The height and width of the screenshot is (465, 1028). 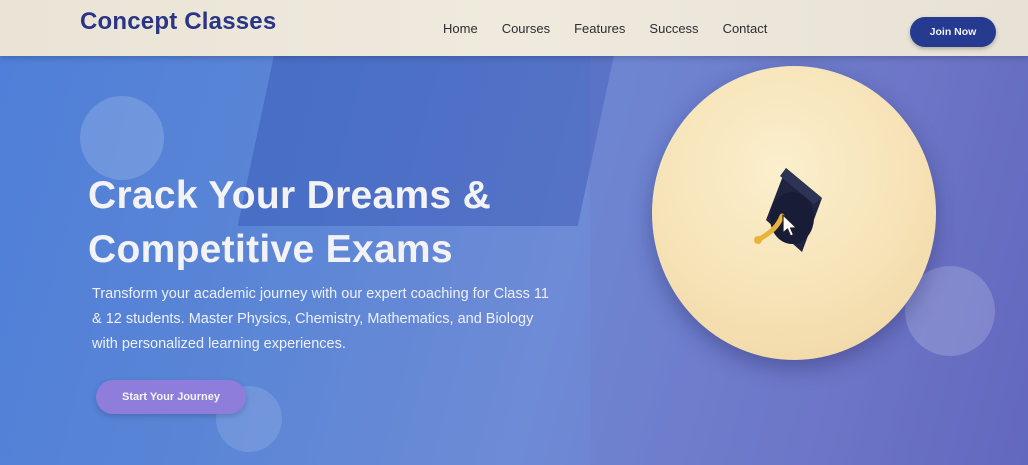 I want to click on join-now-button: Join Now, so click(x=953, y=32).